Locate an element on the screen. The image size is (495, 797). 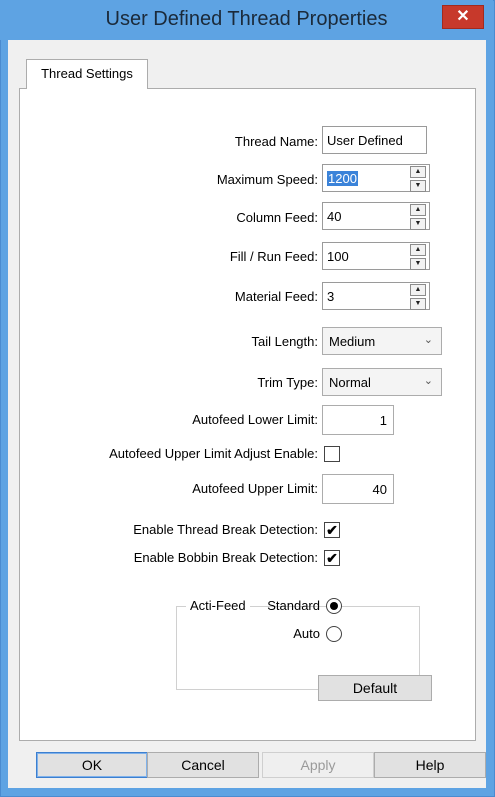
material-feed-spinner: ▲ ▼ is located at coordinates (418, 297).